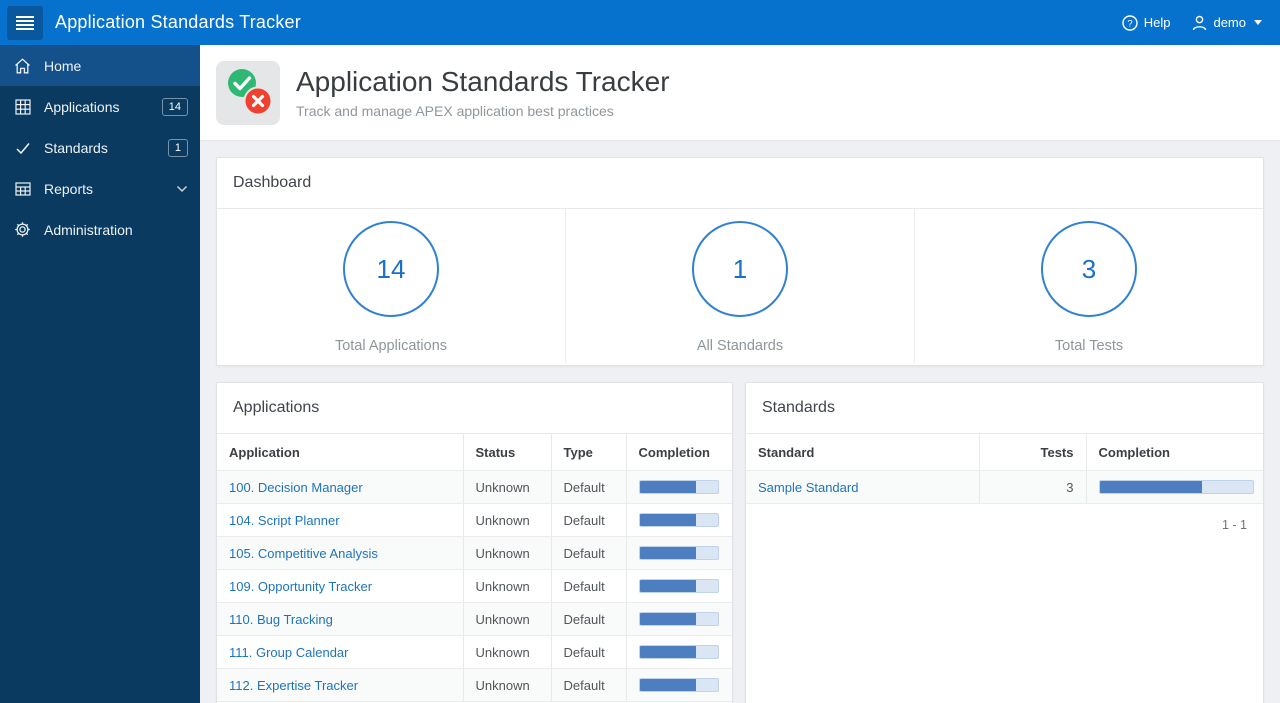 This screenshot has width=1280, height=703. I want to click on sidebar-item-standards: Standards 1, so click(100, 147).